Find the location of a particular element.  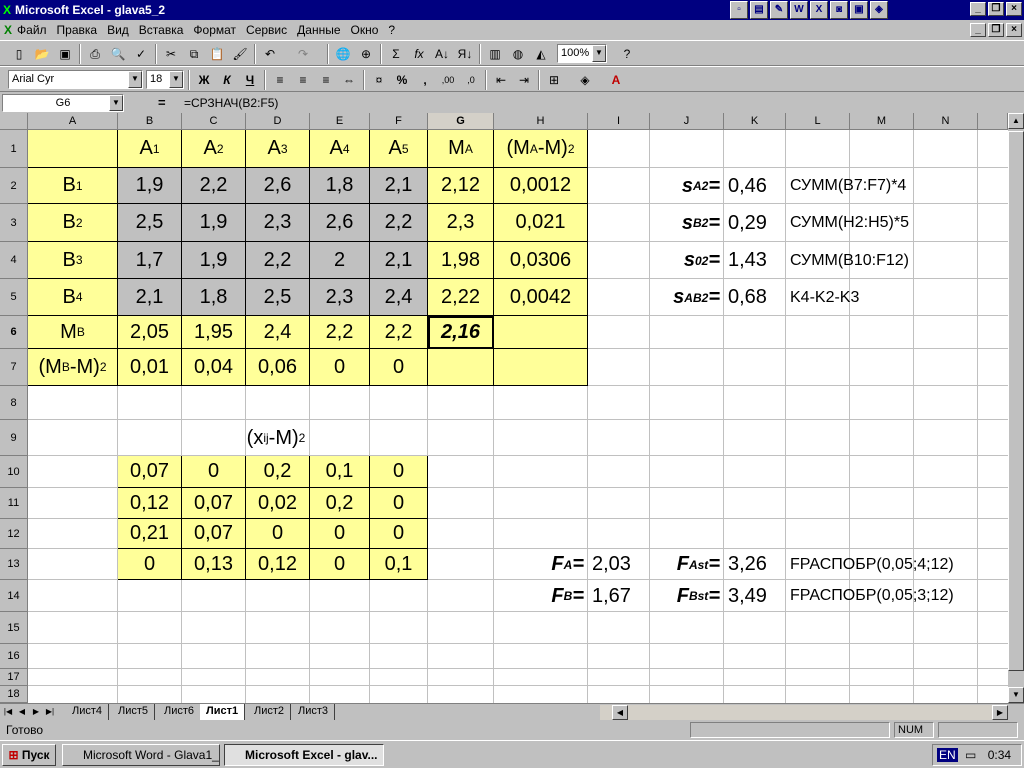

preview-icon: 🔍 is located at coordinates (118, 54).